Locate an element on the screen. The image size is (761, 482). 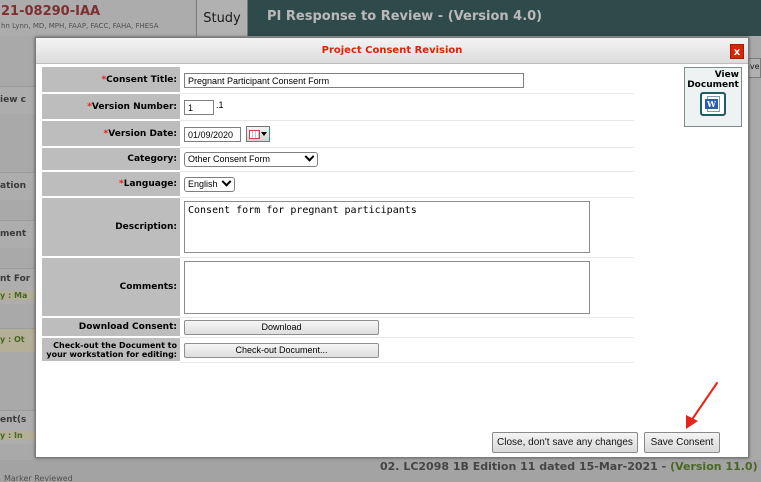
close-button: x is located at coordinates (737, 51).